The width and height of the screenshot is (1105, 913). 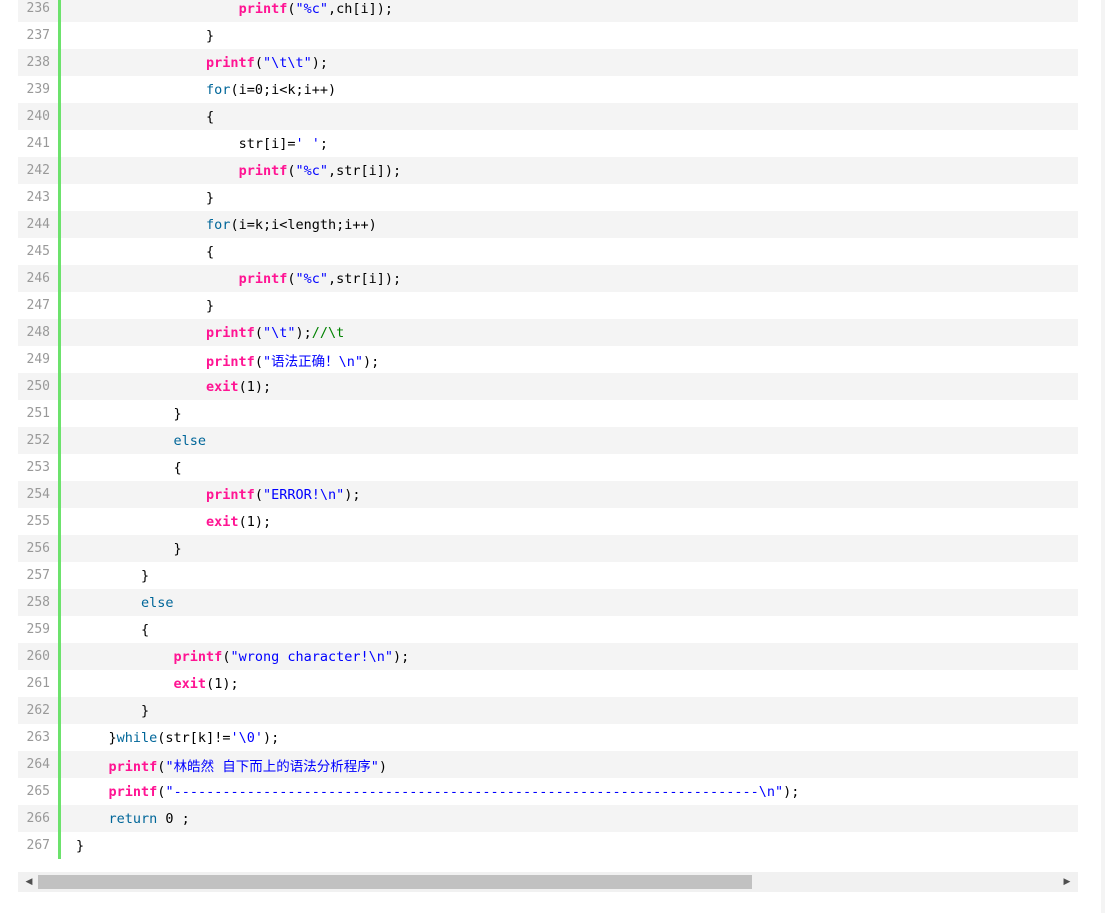 What do you see at coordinates (548, 332) in the screenshot?
I see `code-line: 248 printf("\t");//\t` at bounding box center [548, 332].